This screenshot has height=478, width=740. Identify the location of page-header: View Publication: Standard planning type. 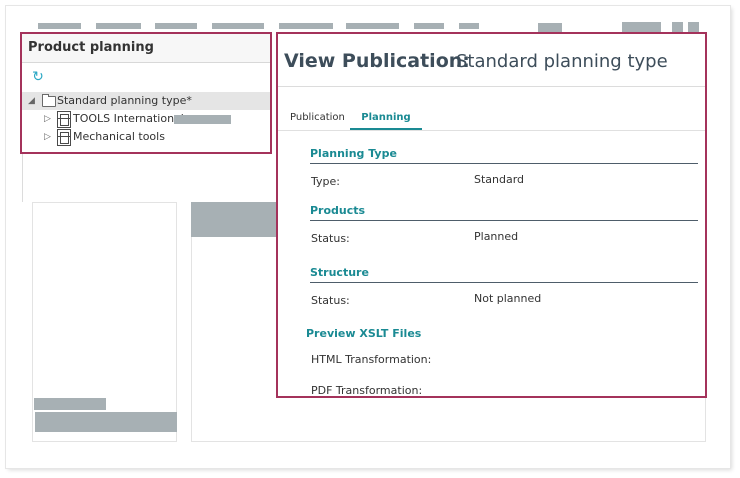
(491, 60).